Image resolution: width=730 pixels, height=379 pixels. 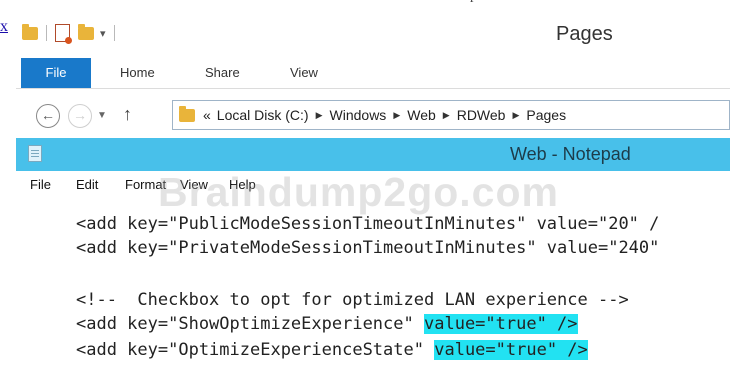 I want to click on customize-toolbar-icon: ▾, so click(x=103, y=33).